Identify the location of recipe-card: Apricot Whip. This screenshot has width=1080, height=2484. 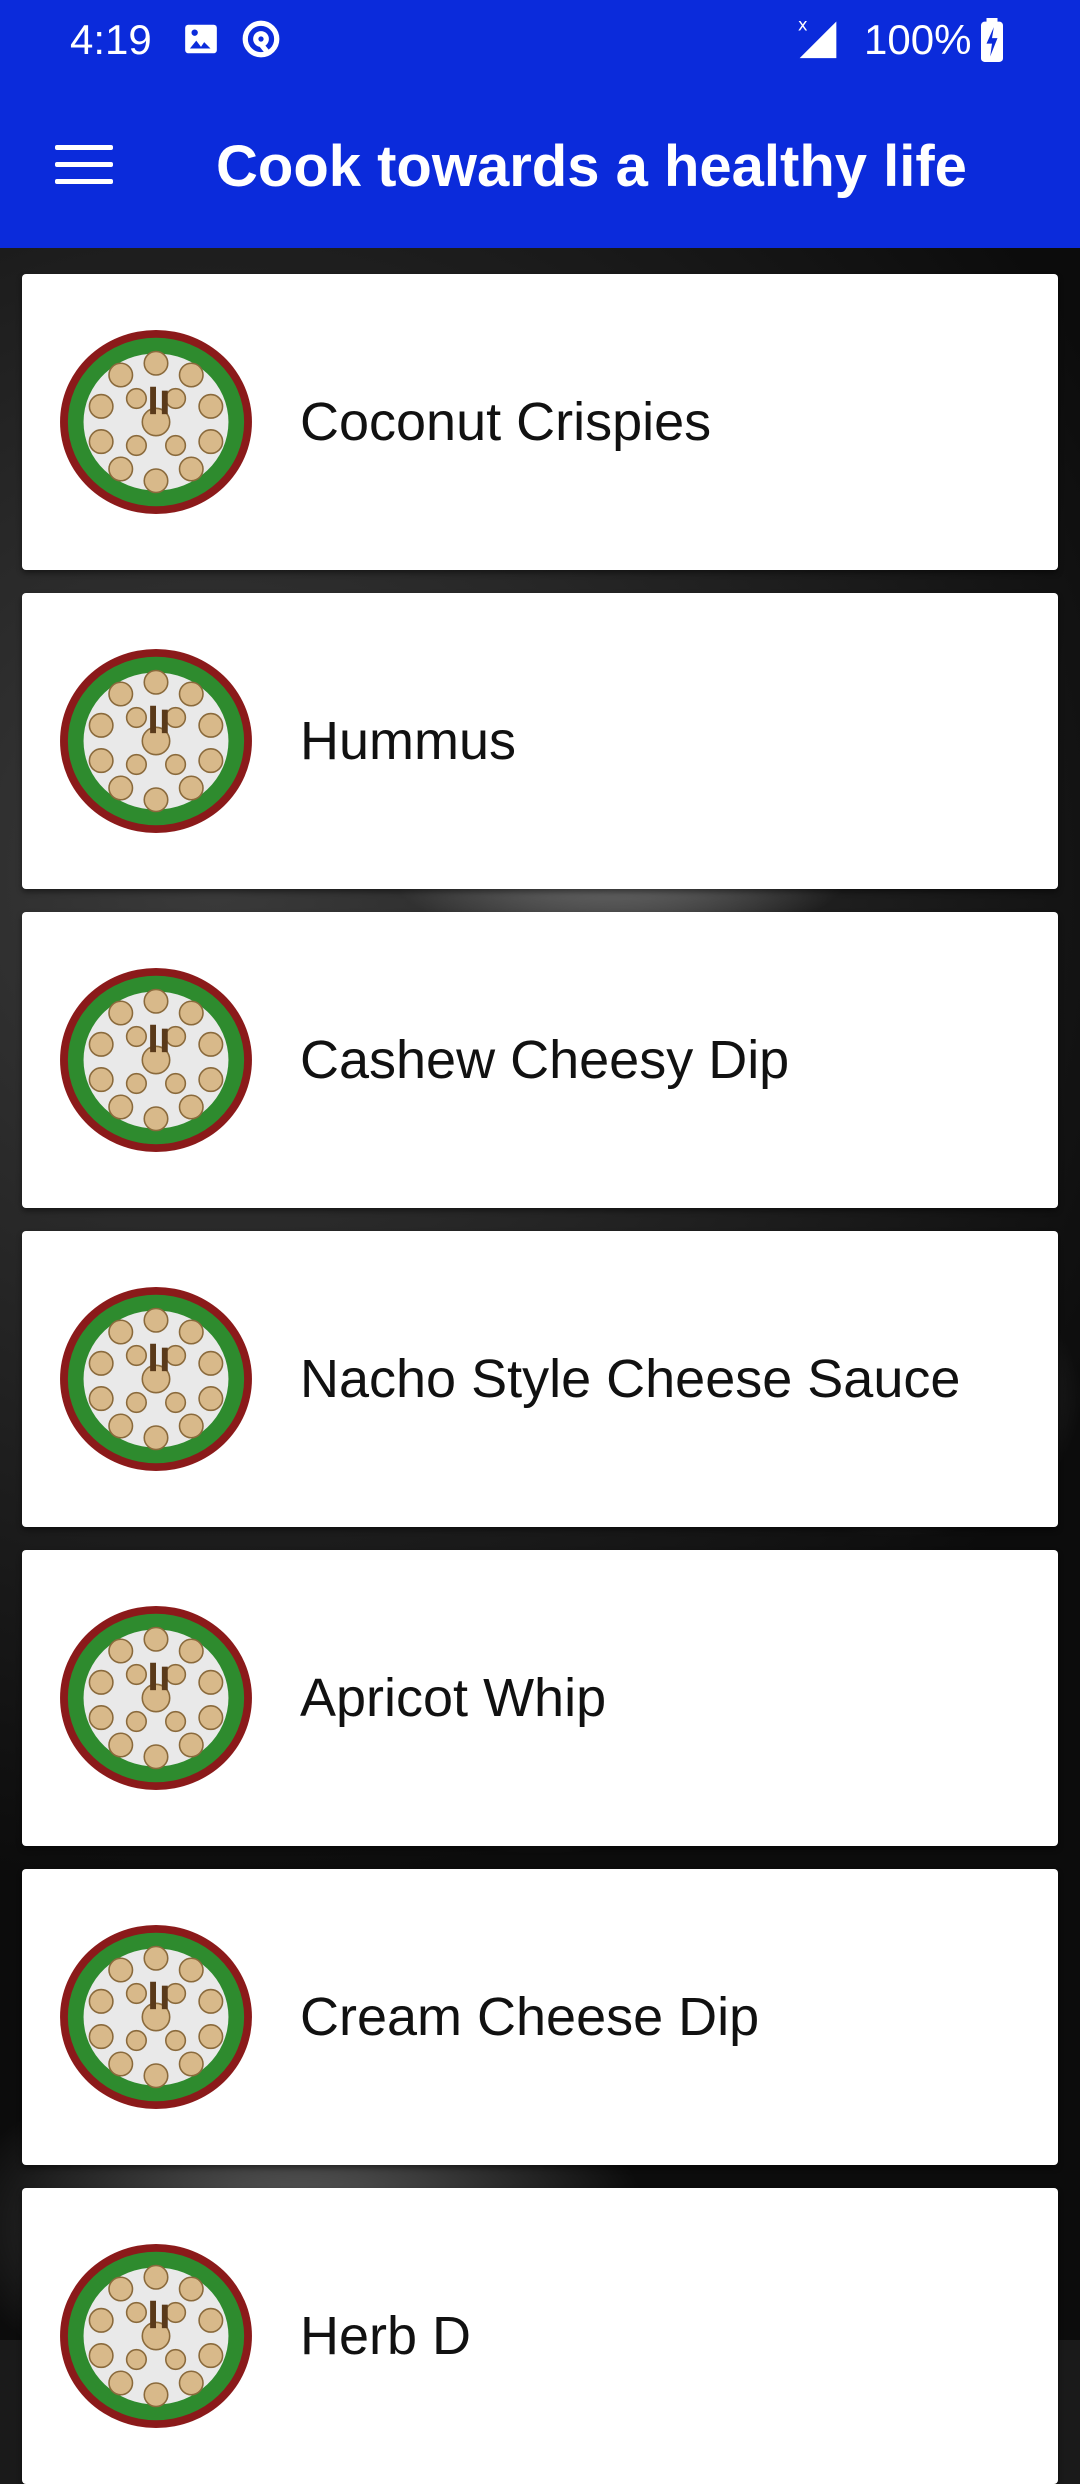
(540, 1698).